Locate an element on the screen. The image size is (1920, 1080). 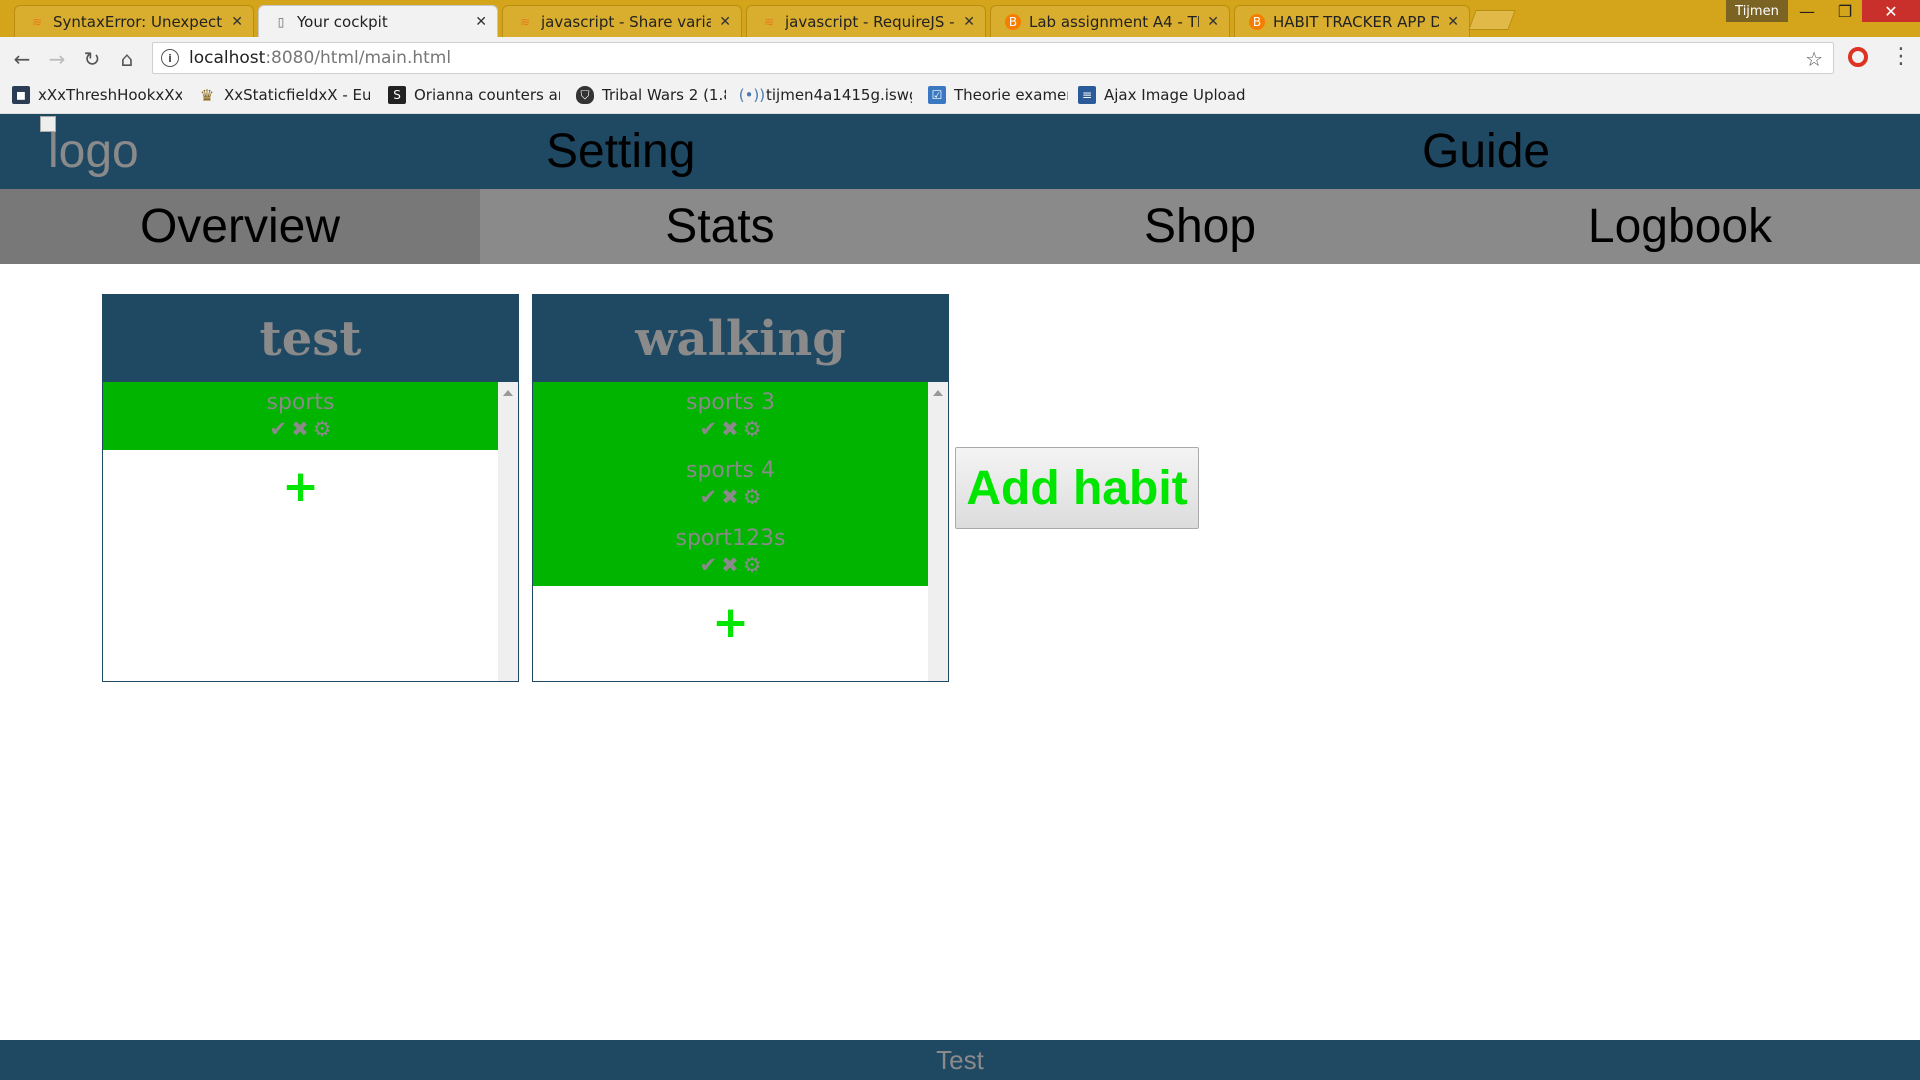
tab-title: HABIT TRACKER APP DE is located at coordinates (1356, 21).